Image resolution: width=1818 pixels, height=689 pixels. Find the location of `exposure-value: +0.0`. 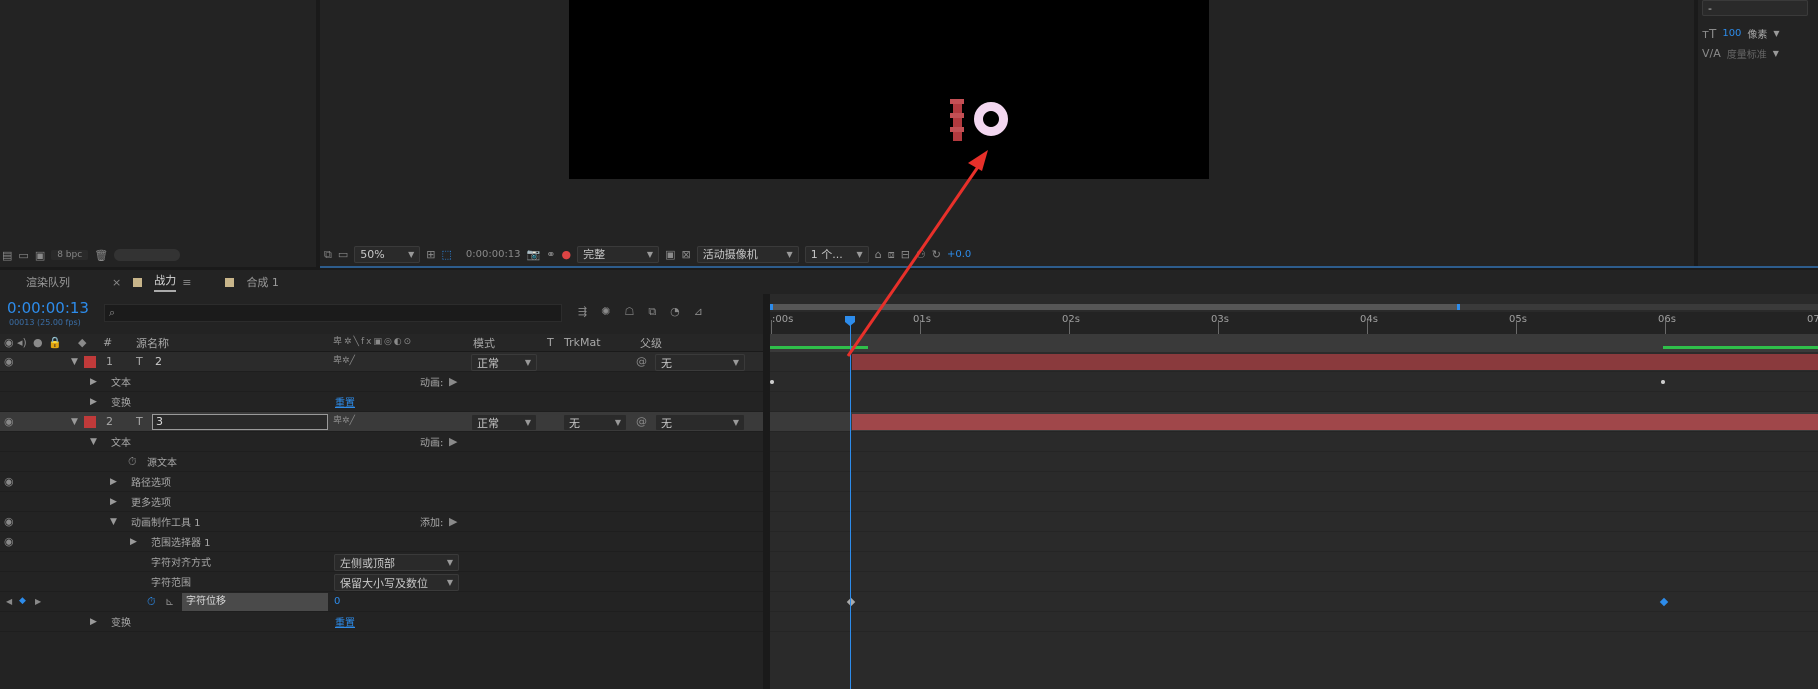

exposure-value: +0.0 is located at coordinates (959, 254).